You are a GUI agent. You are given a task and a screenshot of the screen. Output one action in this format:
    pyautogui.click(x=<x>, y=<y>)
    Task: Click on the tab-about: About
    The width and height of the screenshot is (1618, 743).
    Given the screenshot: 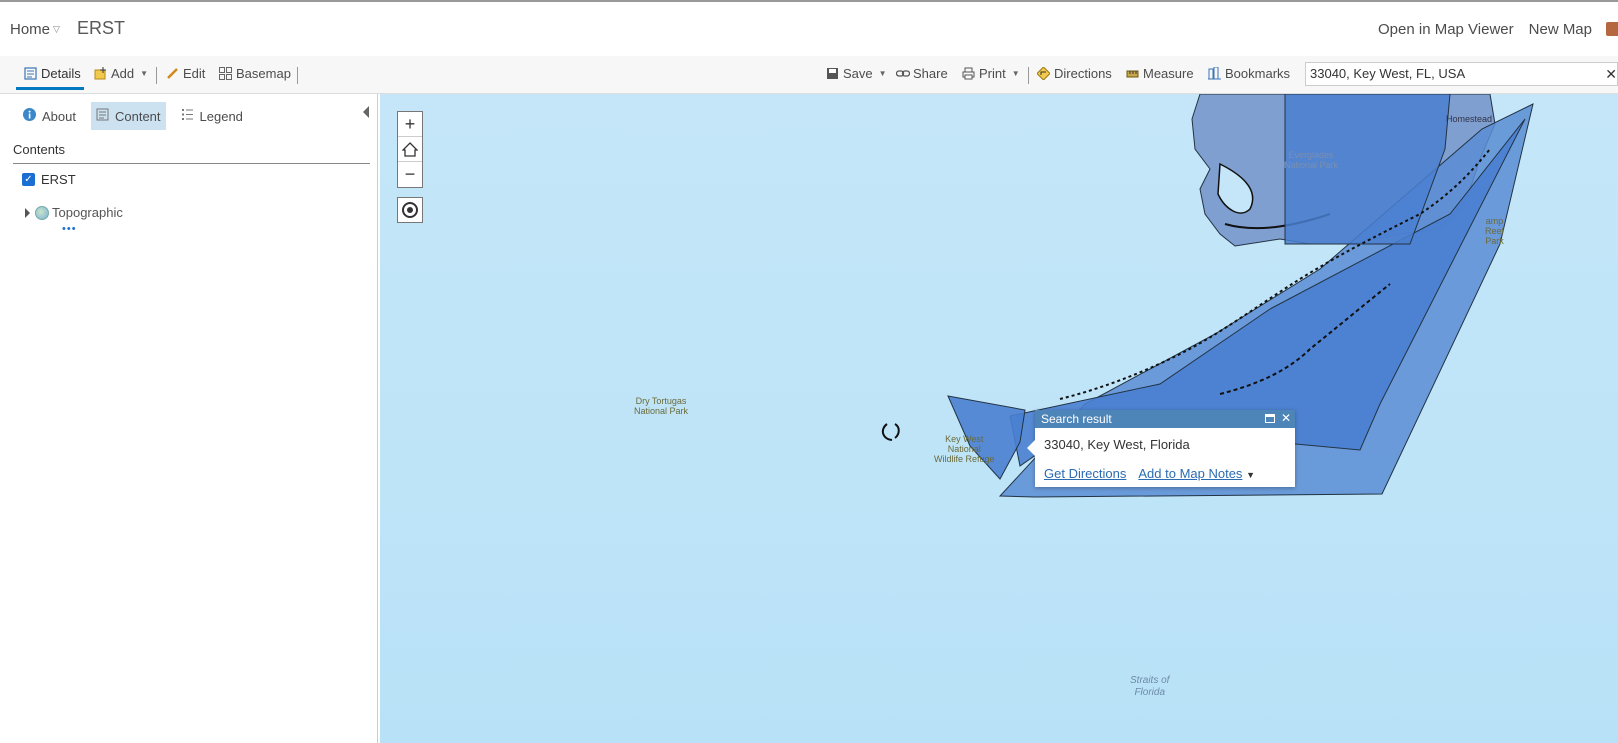 What is the action you would take?
    pyautogui.click(x=49, y=116)
    